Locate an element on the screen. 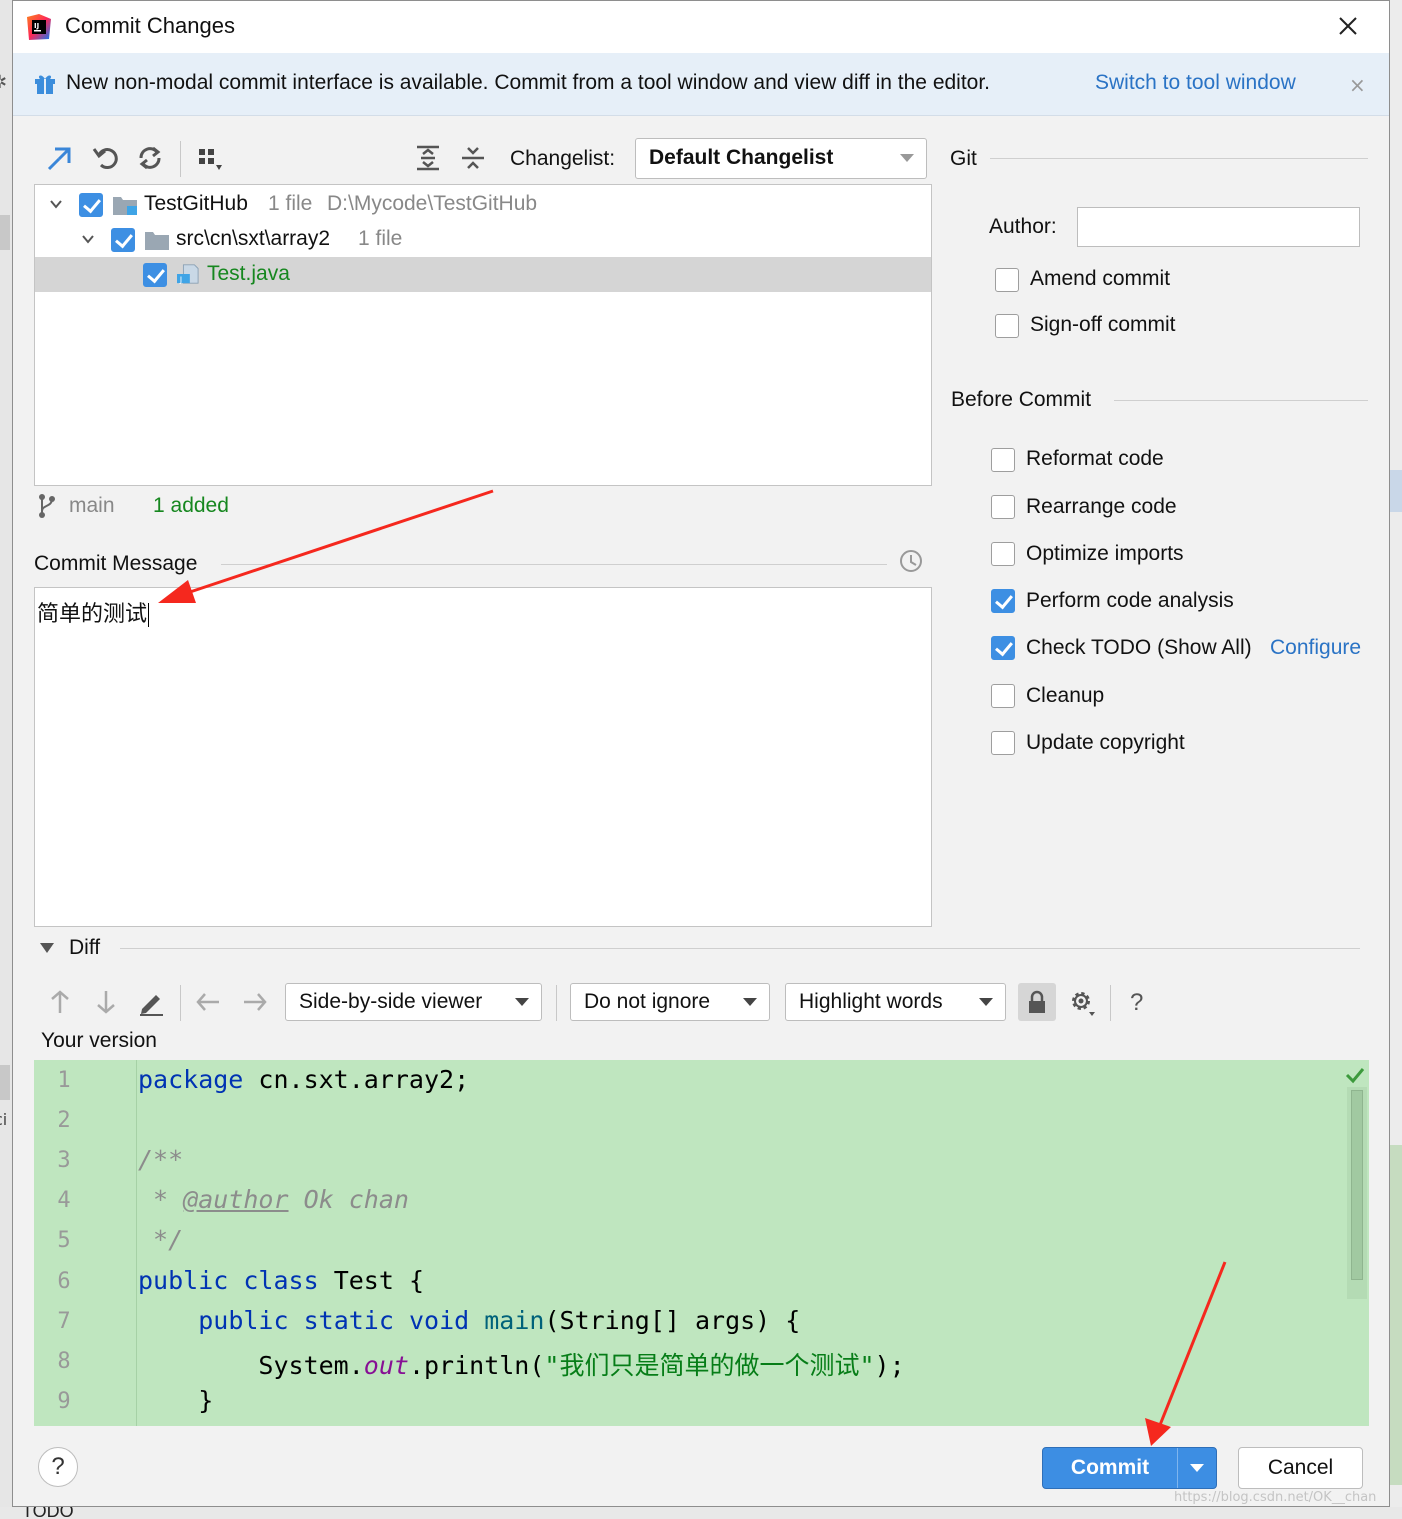 The height and width of the screenshot is (1519, 1402). expand-all-icon is located at coordinates (428, 158).